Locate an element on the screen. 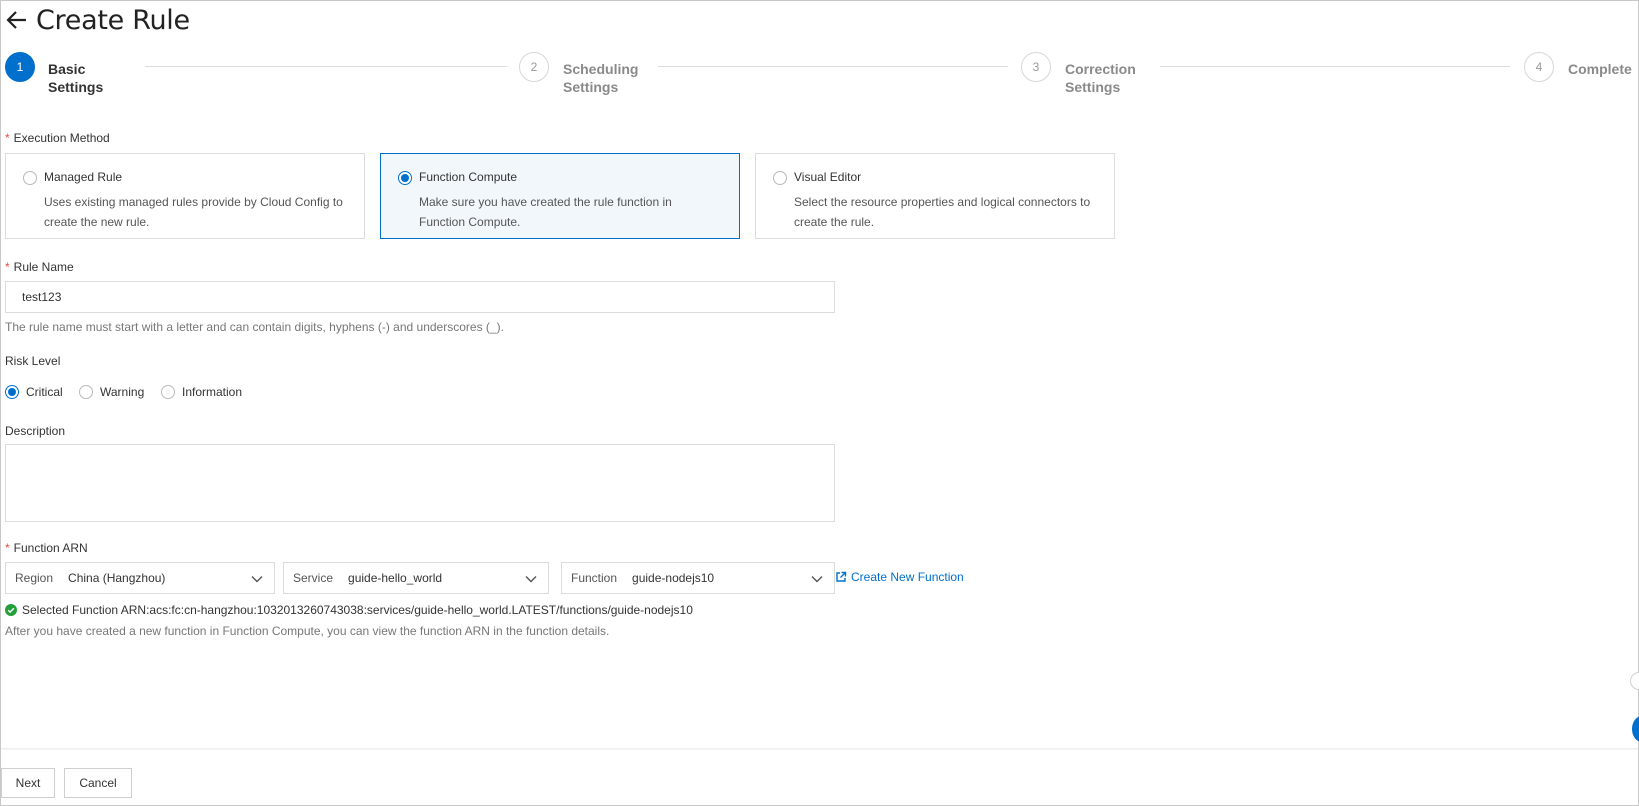 The height and width of the screenshot is (806, 1639). risk-option-critical: Critical is located at coordinates (34, 392).